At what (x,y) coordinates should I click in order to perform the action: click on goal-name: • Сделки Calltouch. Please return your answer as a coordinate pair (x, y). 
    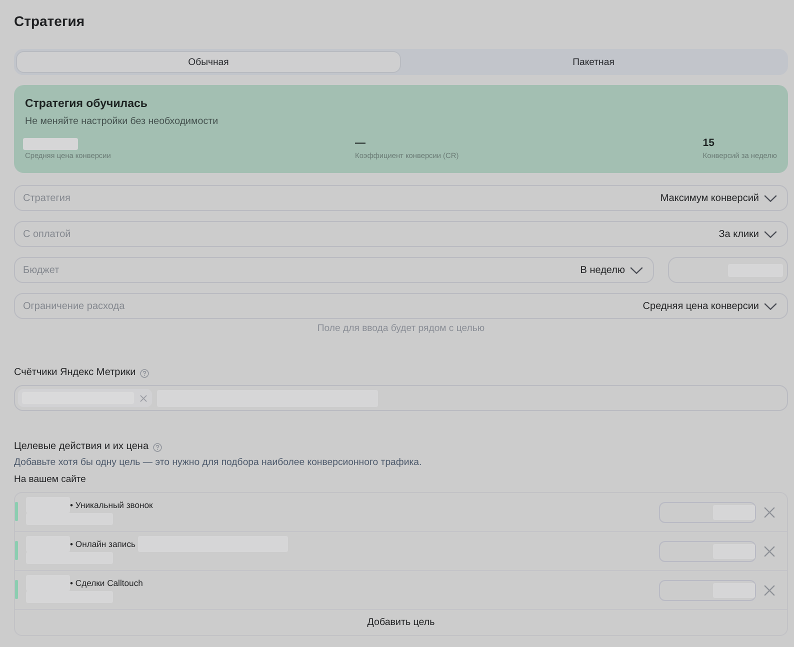
    Looking at the image, I should click on (106, 583).